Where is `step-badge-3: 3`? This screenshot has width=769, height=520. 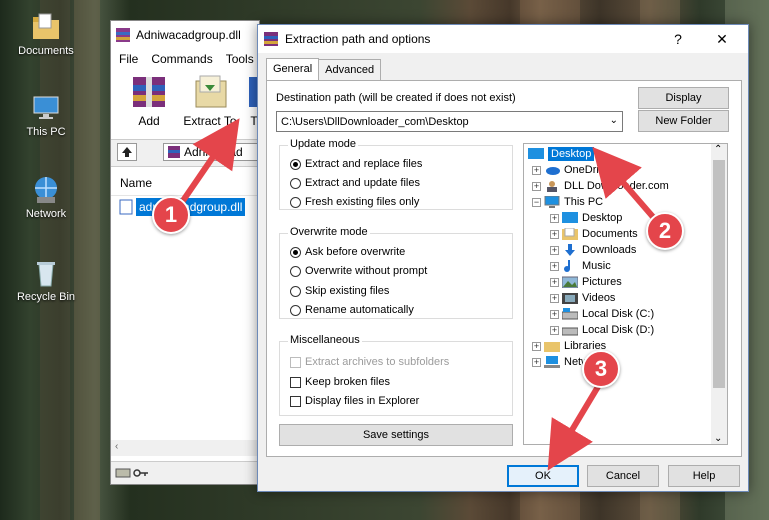
step-badge-3: 3 is located at coordinates (601, 369).